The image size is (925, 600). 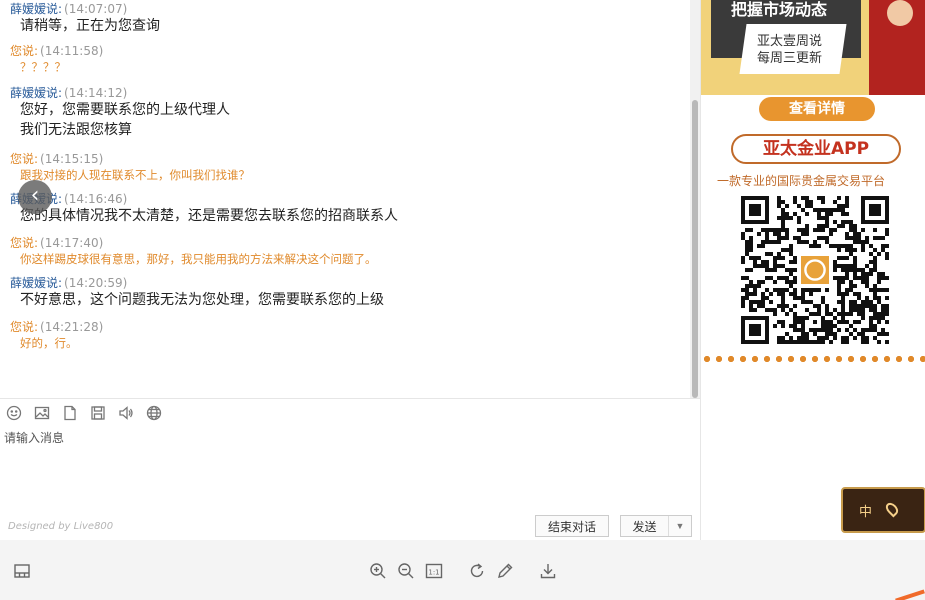 What do you see at coordinates (135, 175) in the screenshot?
I see `message-text: 跟我对接的人现在联系不上，你叫我们找谁？` at bounding box center [135, 175].